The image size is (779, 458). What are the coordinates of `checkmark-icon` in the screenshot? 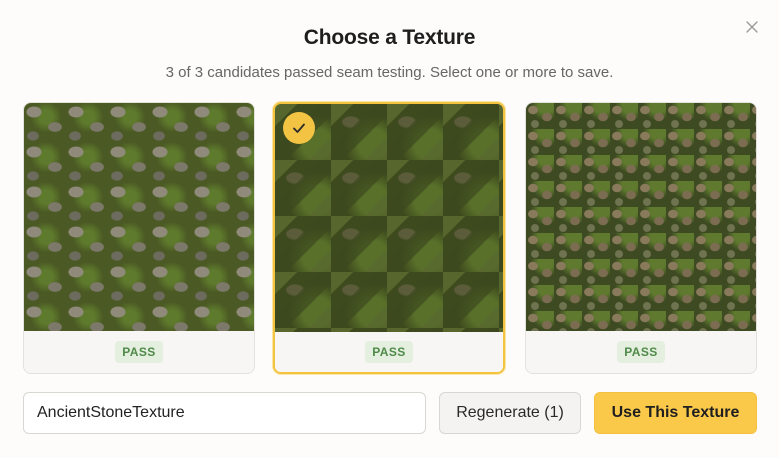 It's located at (299, 128).